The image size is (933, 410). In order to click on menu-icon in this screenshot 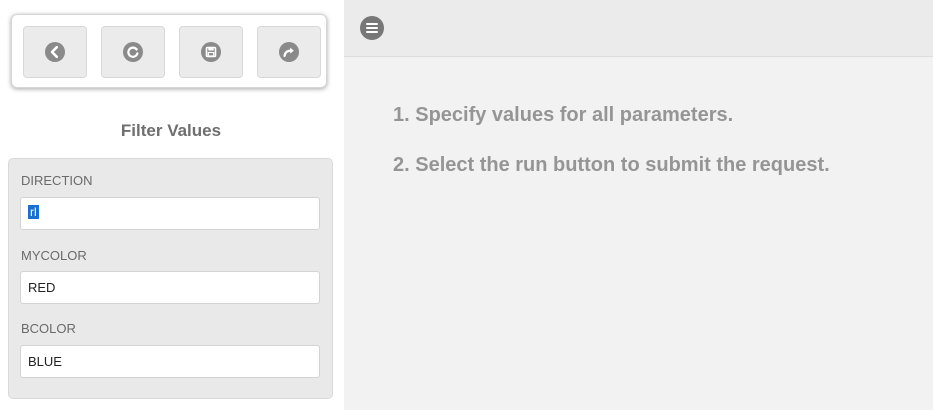, I will do `click(372, 28)`.